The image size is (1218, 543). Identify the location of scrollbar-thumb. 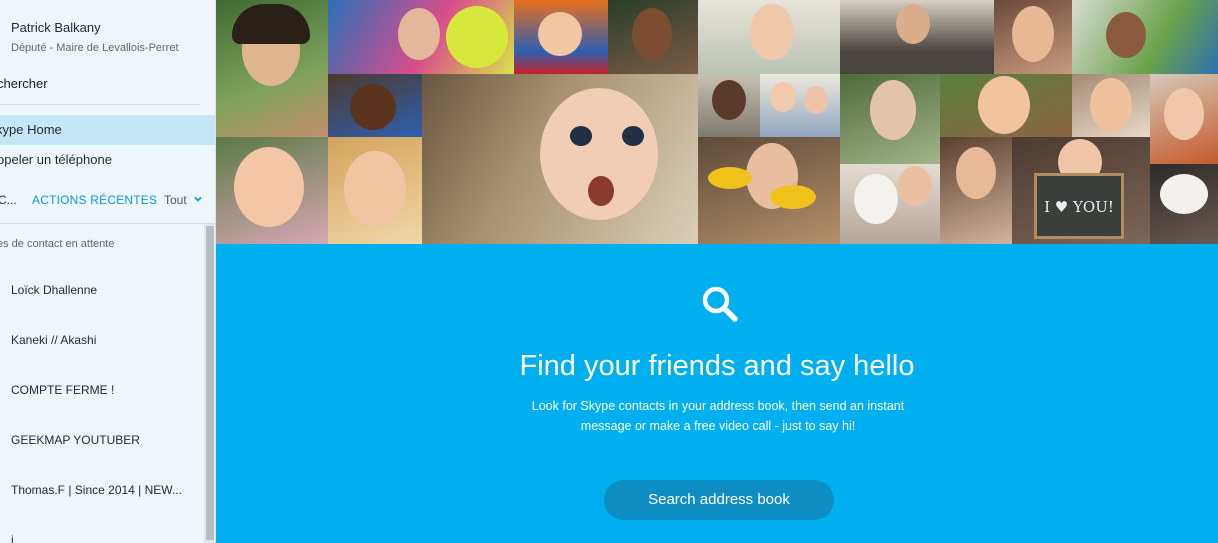
(210, 383).